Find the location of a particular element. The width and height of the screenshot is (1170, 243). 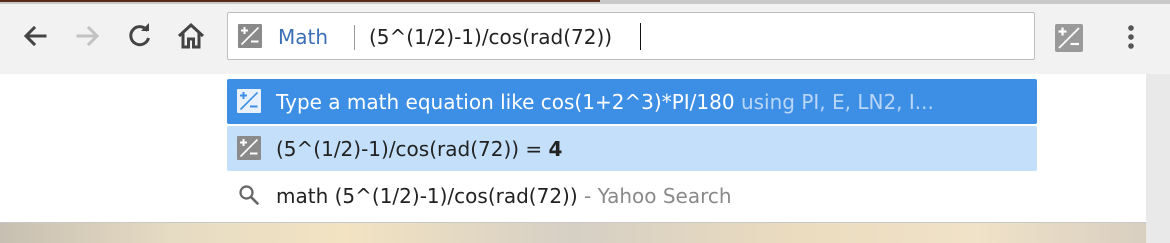

back-arrow-icon is located at coordinates (35, 36).